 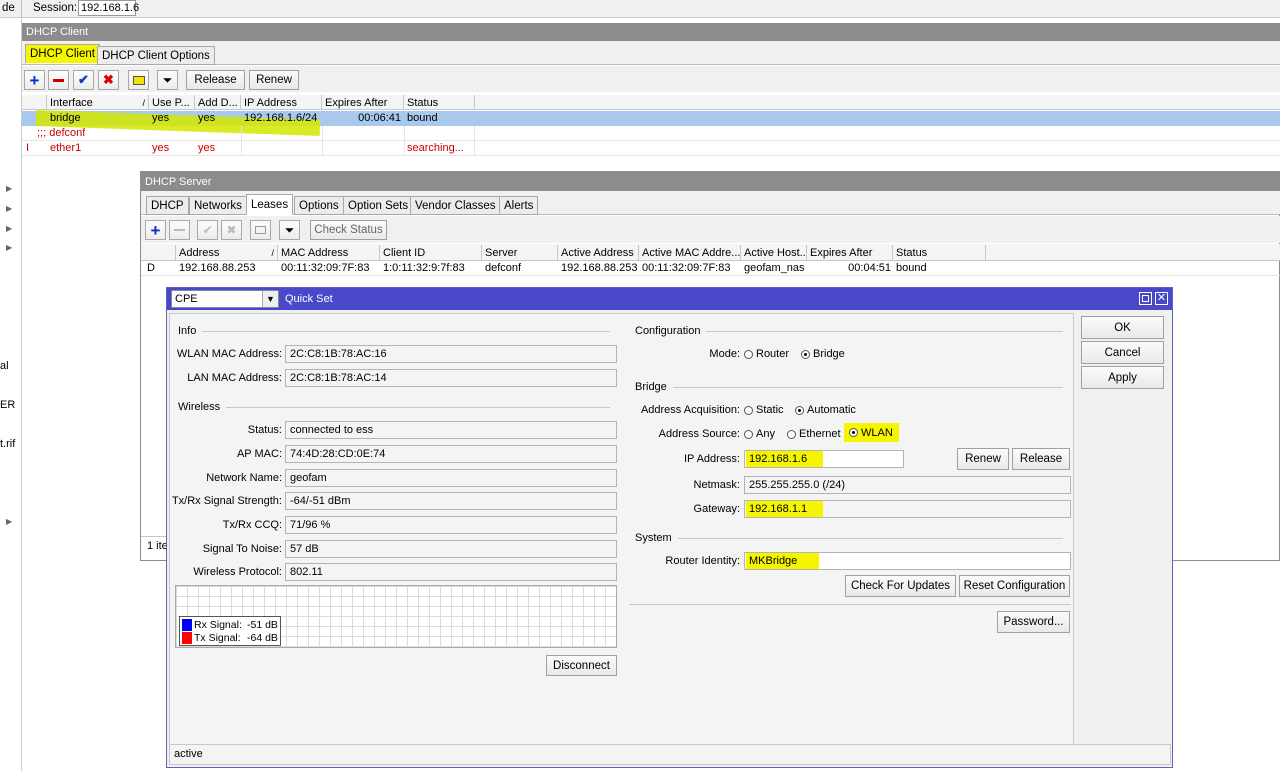 What do you see at coordinates (62, 54) in the screenshot?
I see `tab-dhcp-client: DHCP Client` at bounding box center [62, 54].